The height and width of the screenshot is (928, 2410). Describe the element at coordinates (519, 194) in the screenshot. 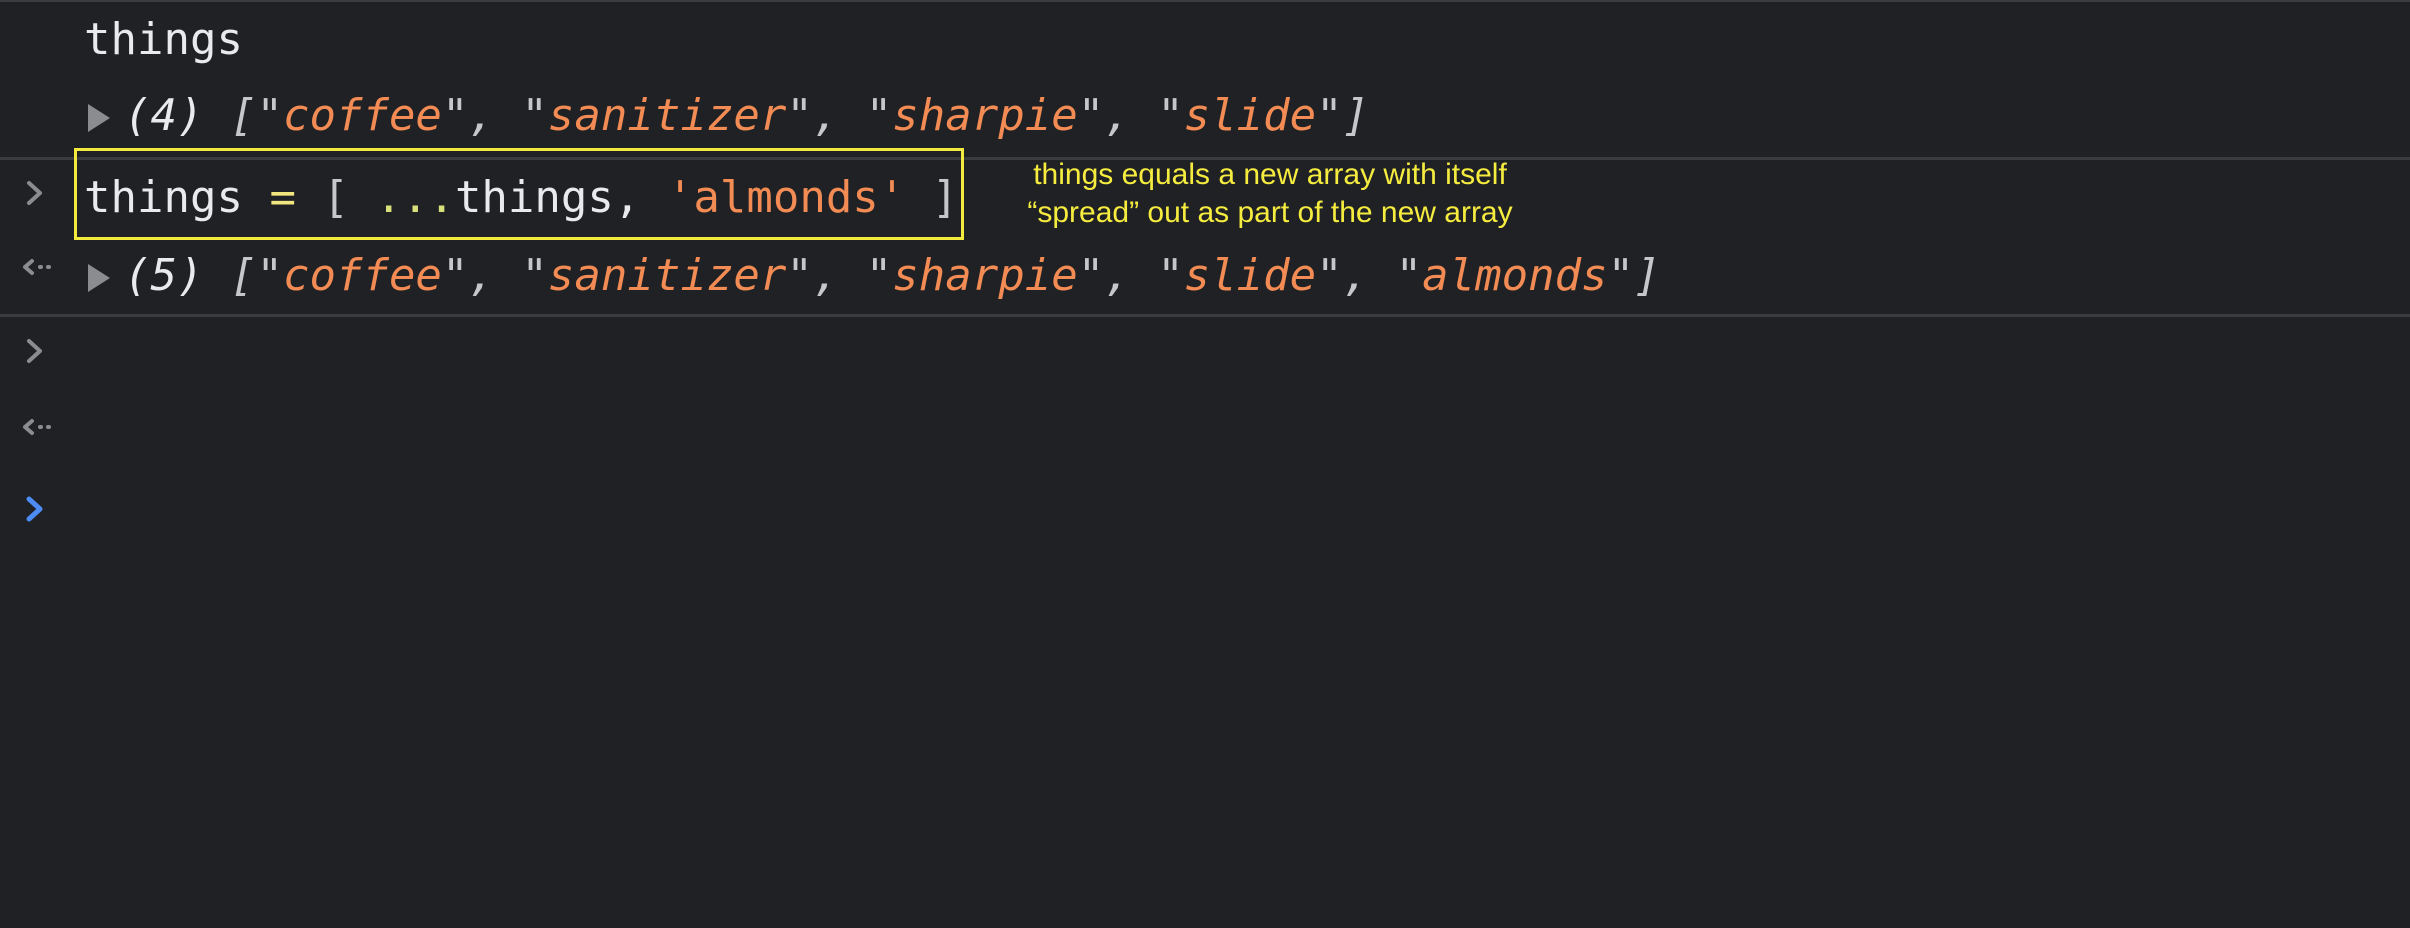

I see `highlight-box` at that location.